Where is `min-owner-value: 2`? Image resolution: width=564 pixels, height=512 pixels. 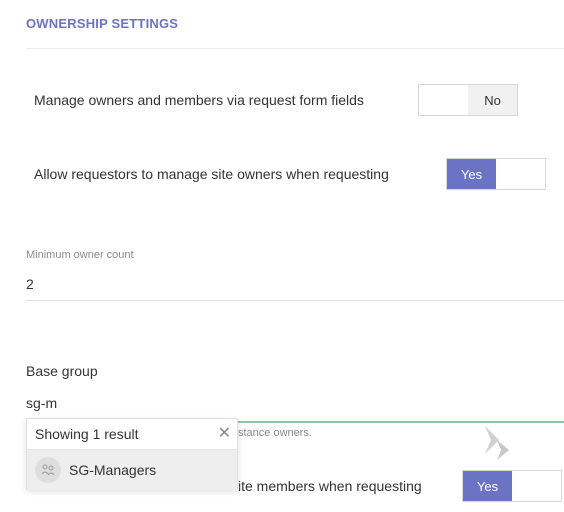
min-owner-value: 2 is located at coordinates (30, 284).